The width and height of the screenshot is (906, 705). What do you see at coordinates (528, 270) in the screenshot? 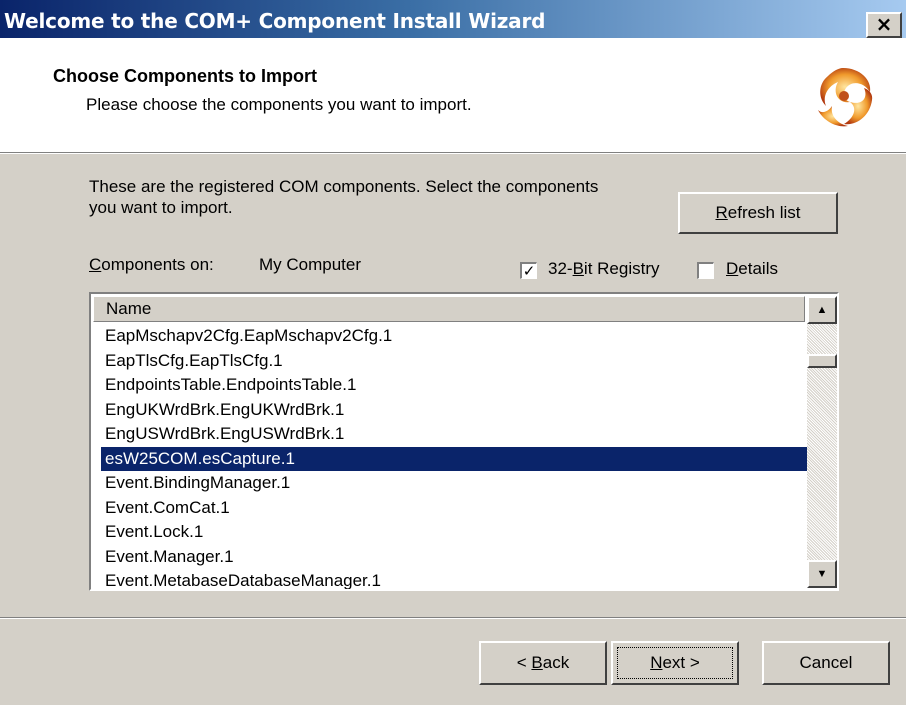
I see `32bit-registry-checkbox: ✓` at bounding box center [528, 270].